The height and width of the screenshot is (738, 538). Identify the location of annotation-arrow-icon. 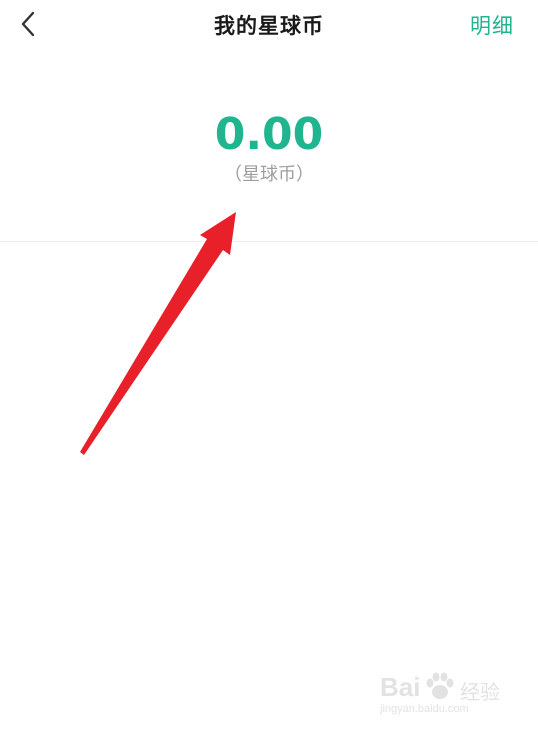
(158, 333).